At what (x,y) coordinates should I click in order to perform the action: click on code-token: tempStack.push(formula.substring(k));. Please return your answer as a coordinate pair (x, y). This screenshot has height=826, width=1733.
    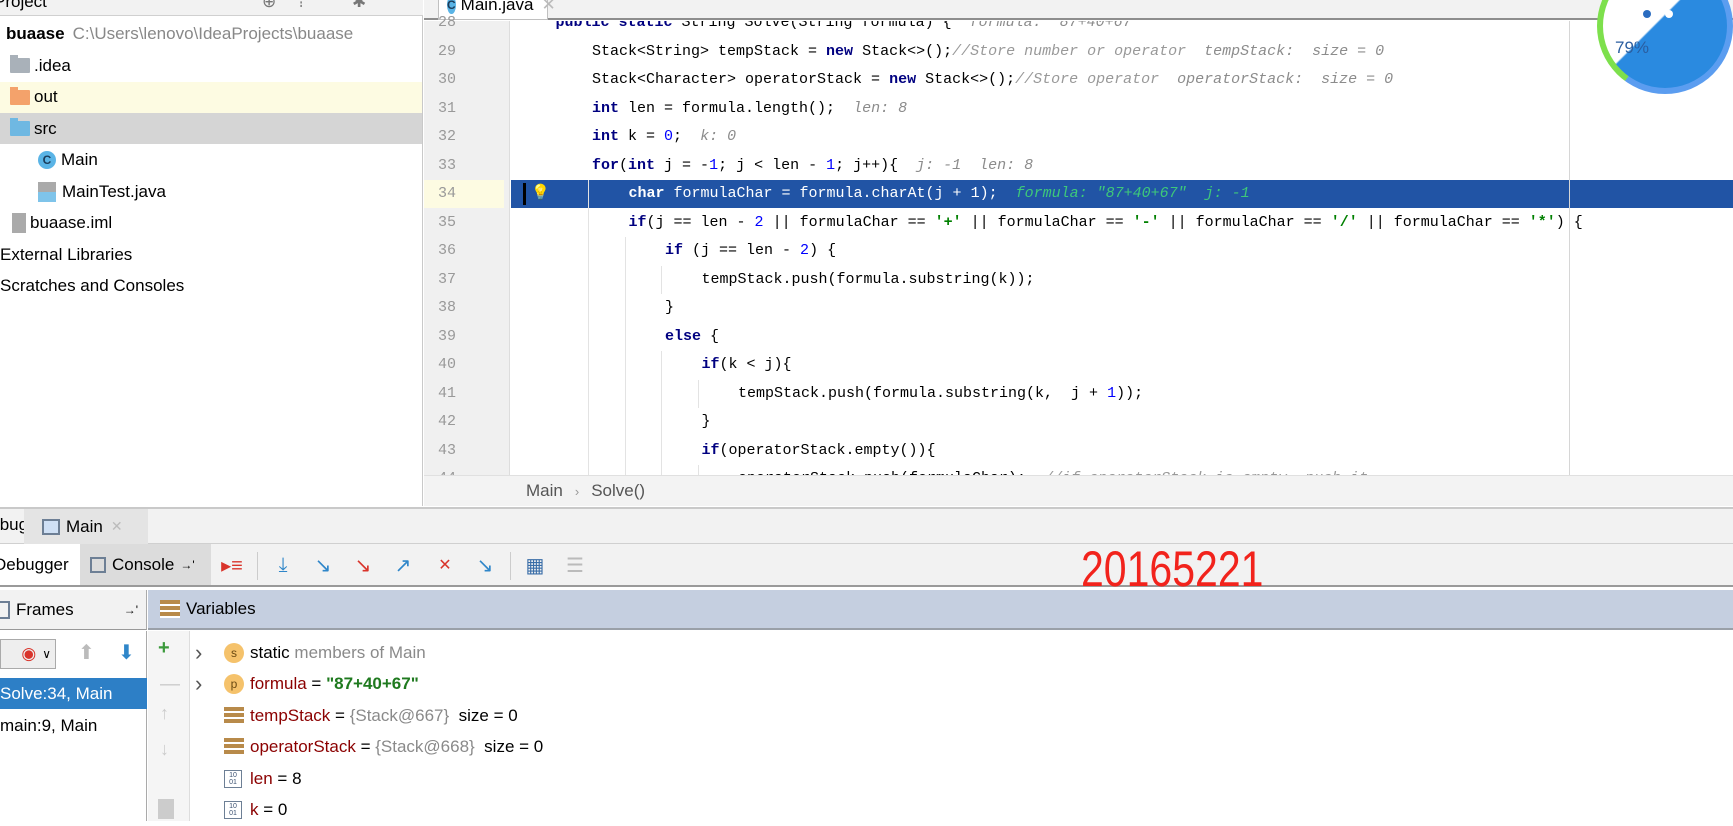
    Looking at the image, I should click on (868, 279).